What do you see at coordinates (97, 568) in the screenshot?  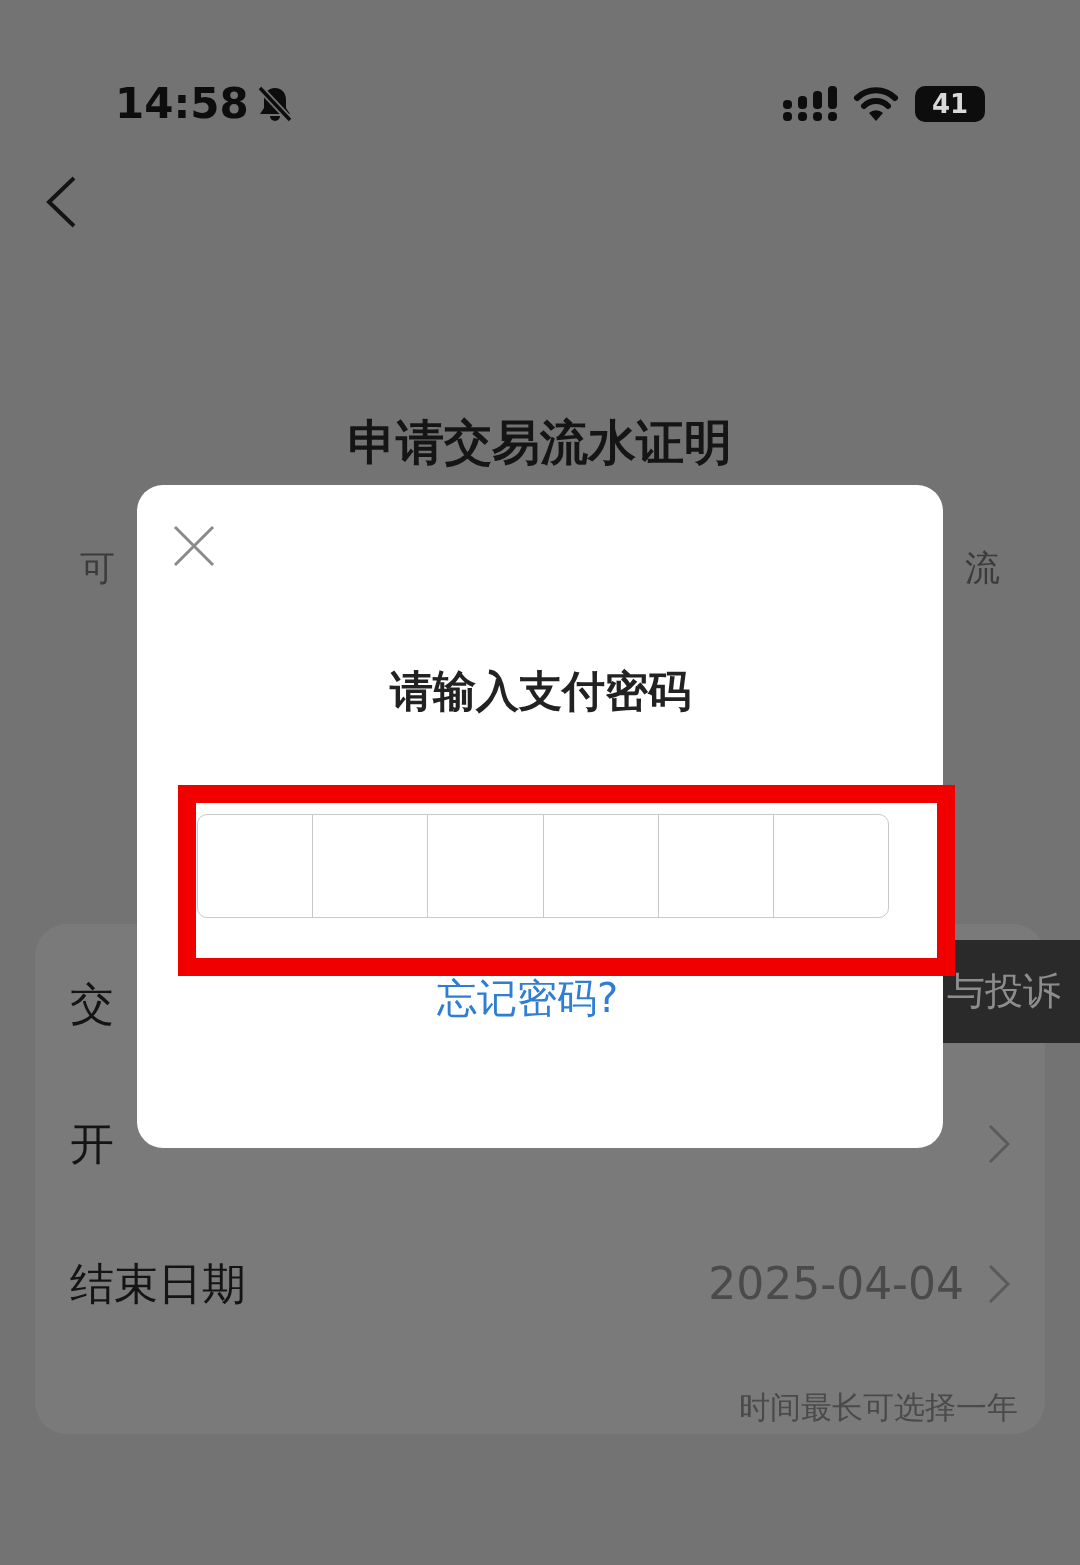 I see `description-text: 可` at bounding box center [97, 568].